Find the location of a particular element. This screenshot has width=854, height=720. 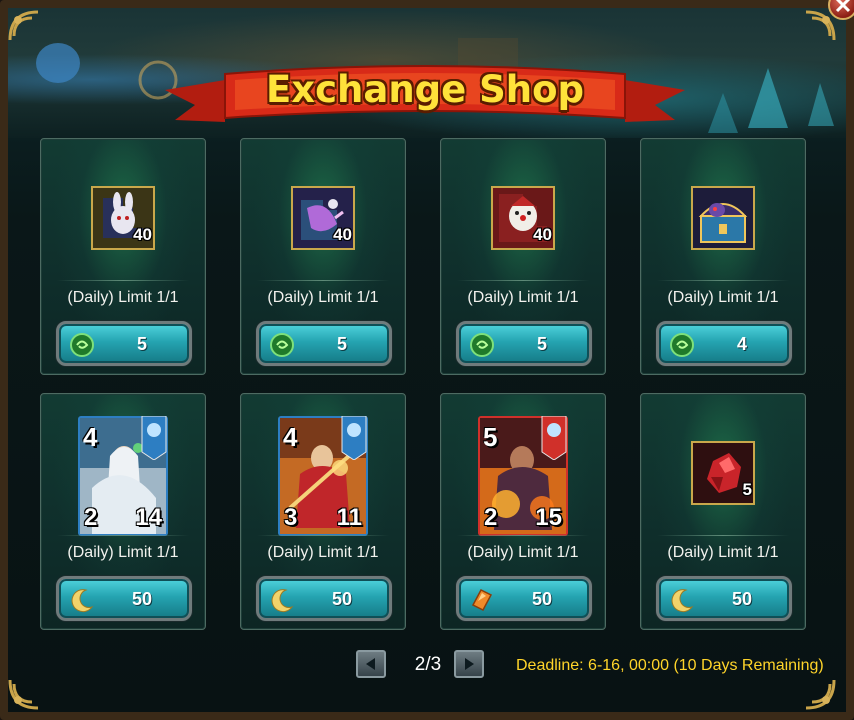

title-ribbon: Exchange Shop is located at coordinates (425, 95).